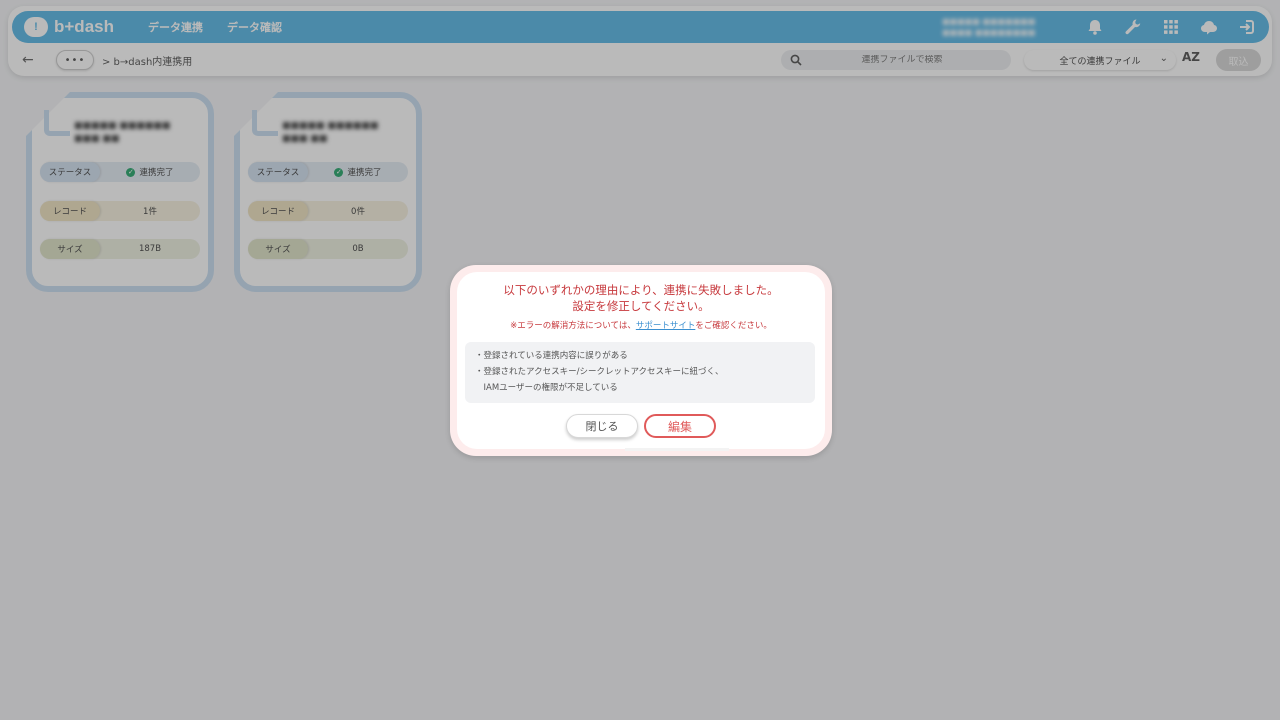 The image size is (1280, 720). I want to click on divider, so click(677, 449).